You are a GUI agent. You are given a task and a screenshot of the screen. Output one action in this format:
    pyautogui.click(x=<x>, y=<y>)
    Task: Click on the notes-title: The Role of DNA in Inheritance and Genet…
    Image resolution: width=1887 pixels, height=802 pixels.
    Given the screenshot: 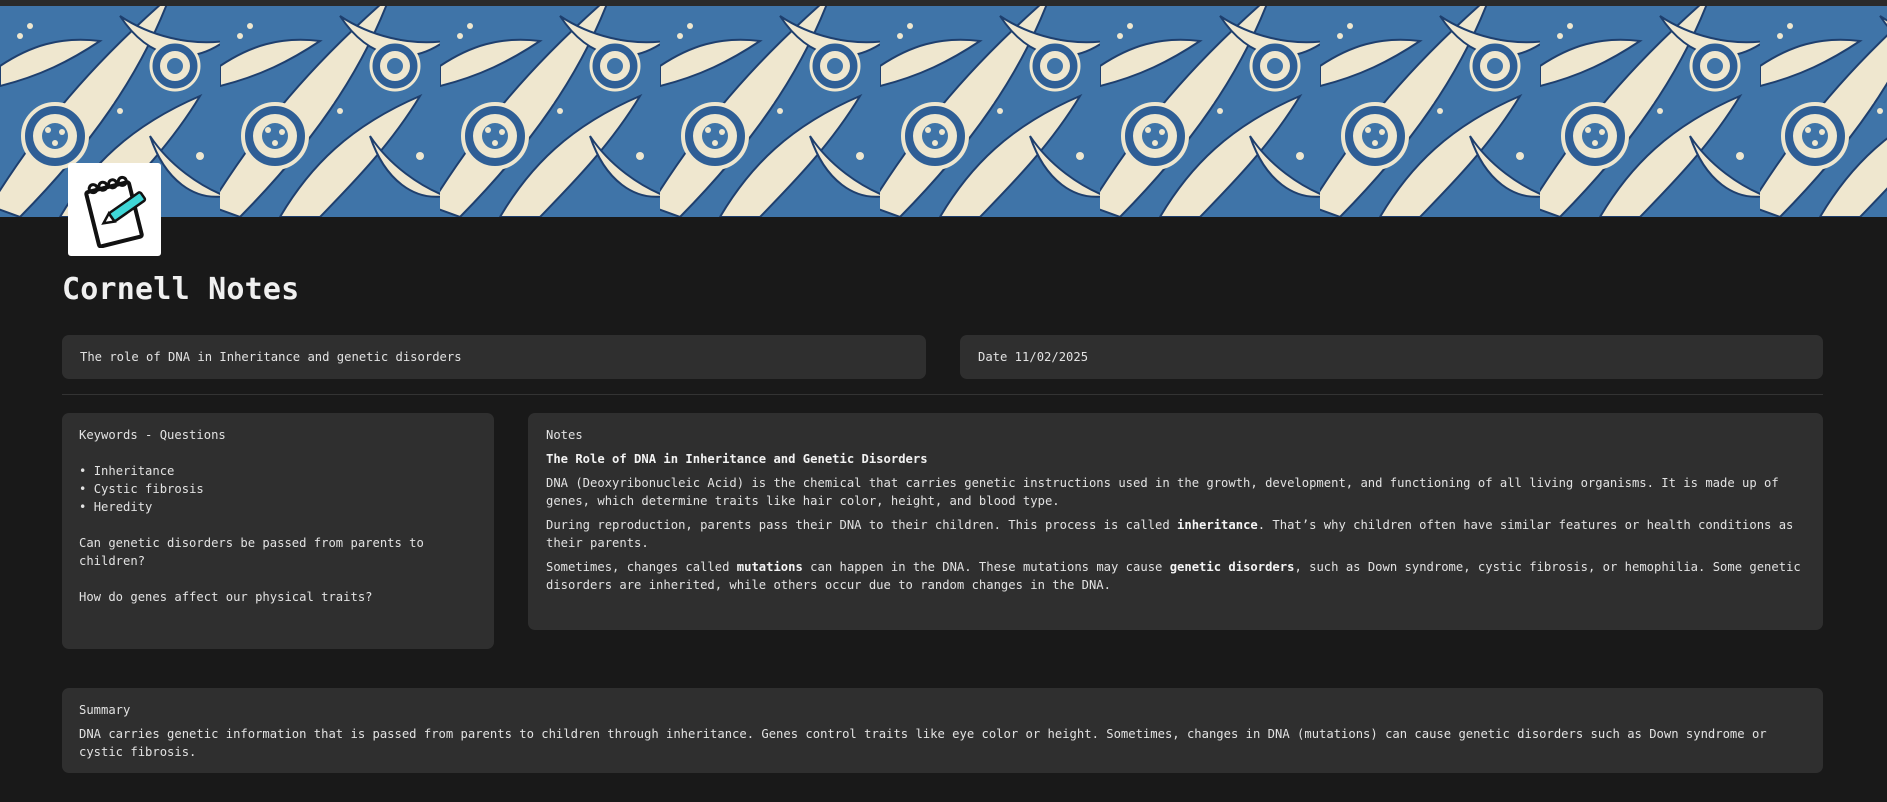 What is the action you would take?
    pyautogui.click(x=737, y=459)
    